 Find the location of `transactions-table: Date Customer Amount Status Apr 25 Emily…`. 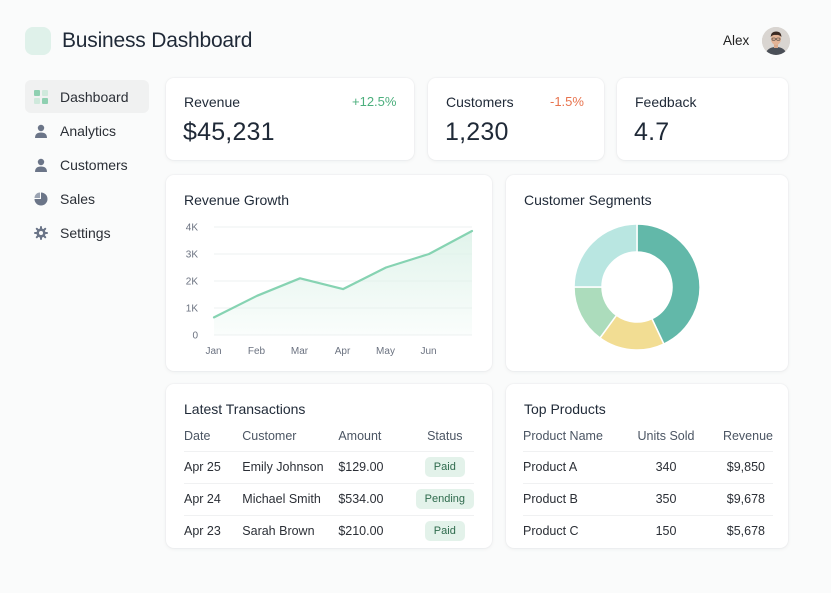

transactions-table: Date Customer Amount Status Apr 25 Emily… is located at coordinates (329, 484).